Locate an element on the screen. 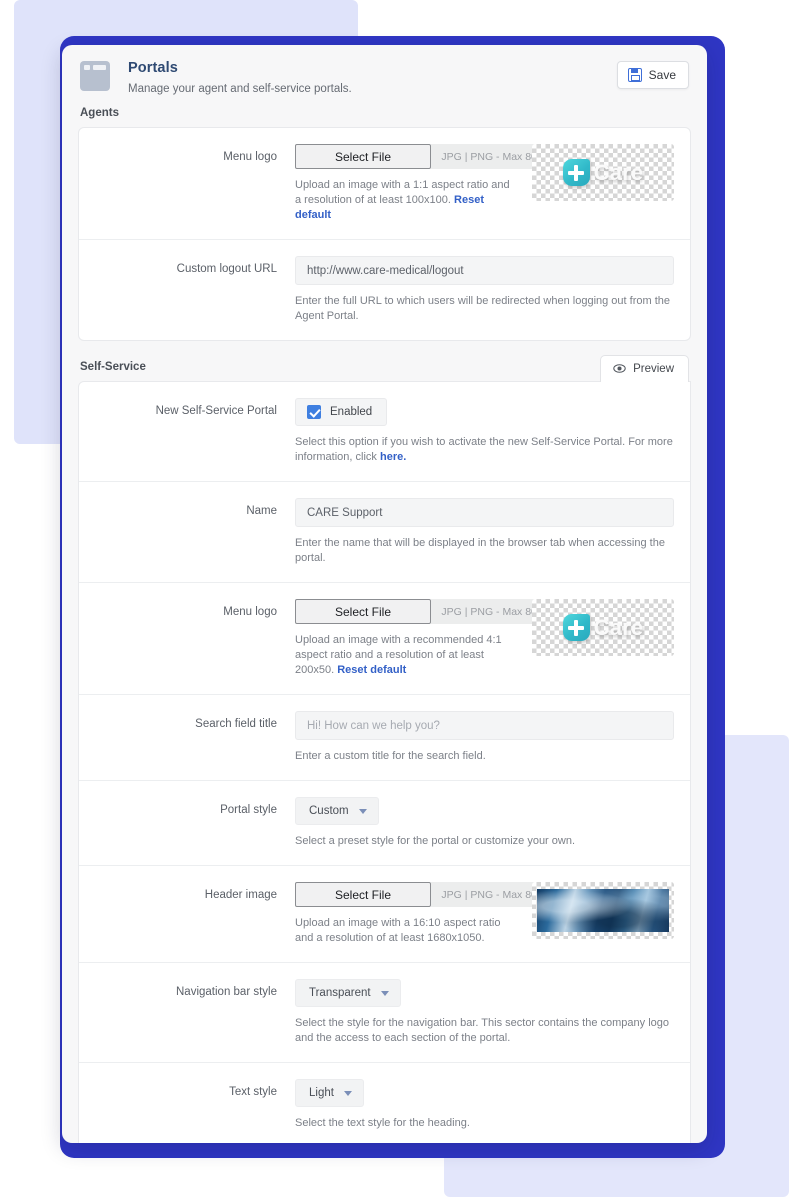  portal-name-input: CARE Support is located at coordinates (484, 512).